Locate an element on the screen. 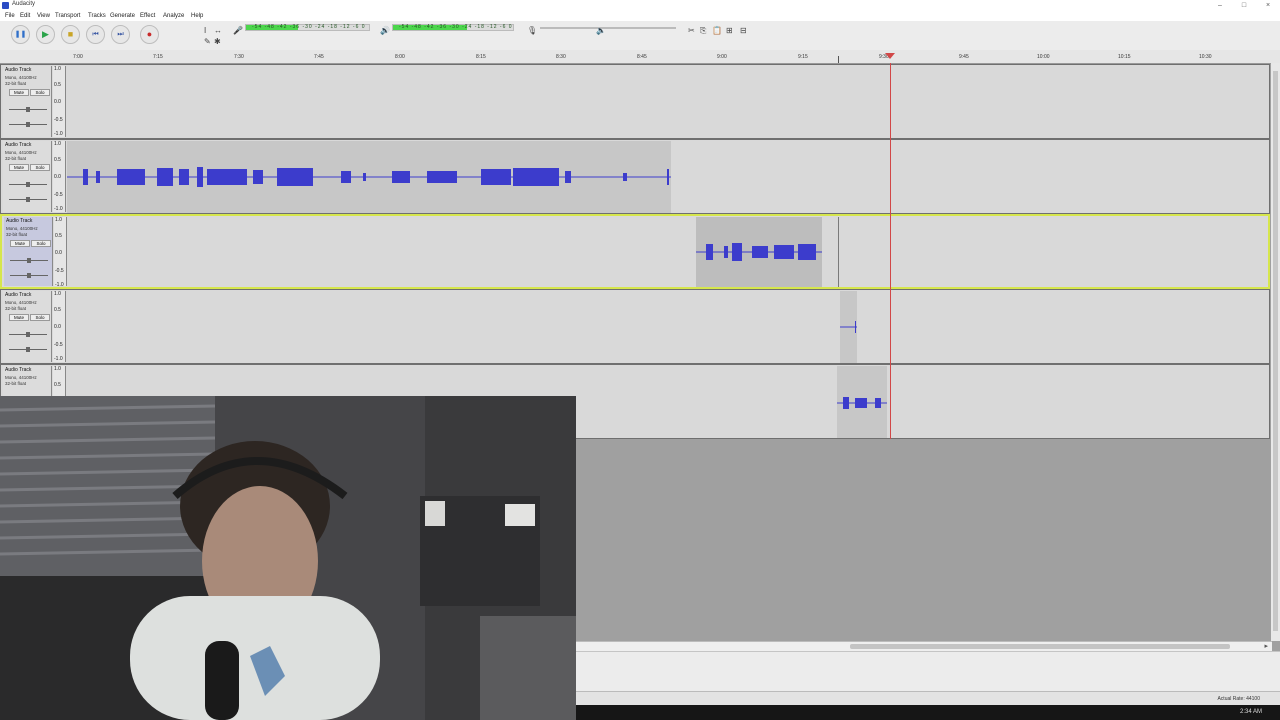  minimize-button: – is located at coordinates (1220, 5).